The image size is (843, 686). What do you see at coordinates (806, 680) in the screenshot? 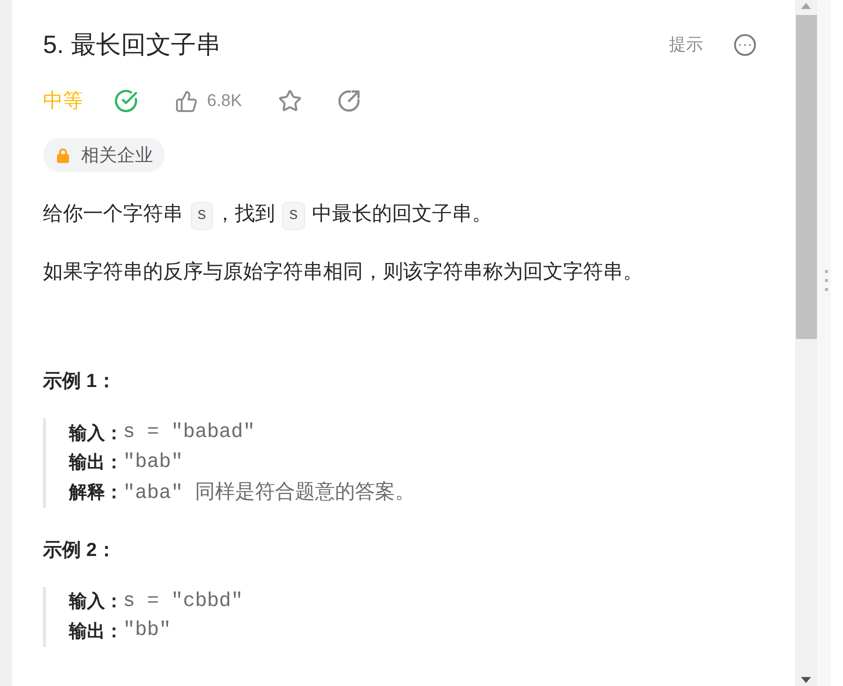
I see `scroll-down-icon` at bounding box center [806, 680].